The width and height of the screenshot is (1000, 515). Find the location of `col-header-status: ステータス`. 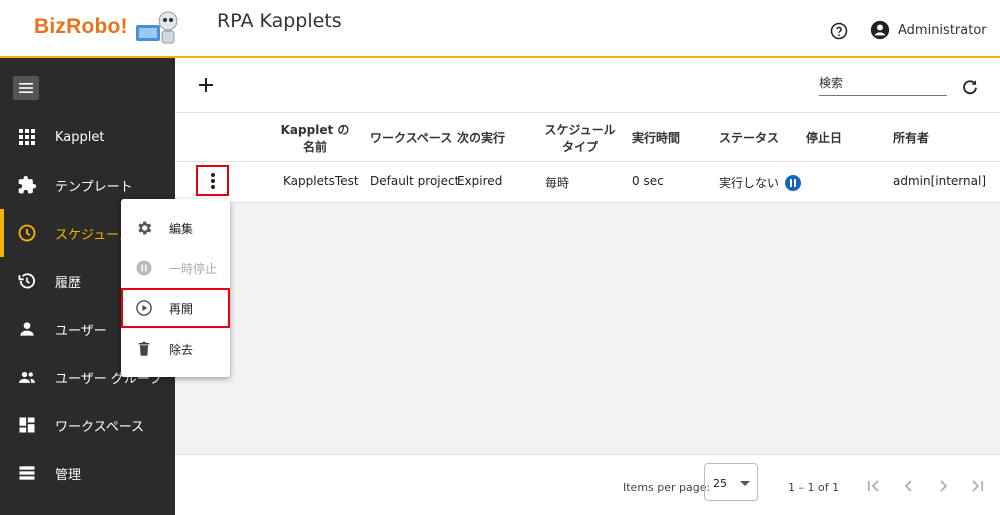

col-header-status: ステータス is located at coordinates (749, 138).